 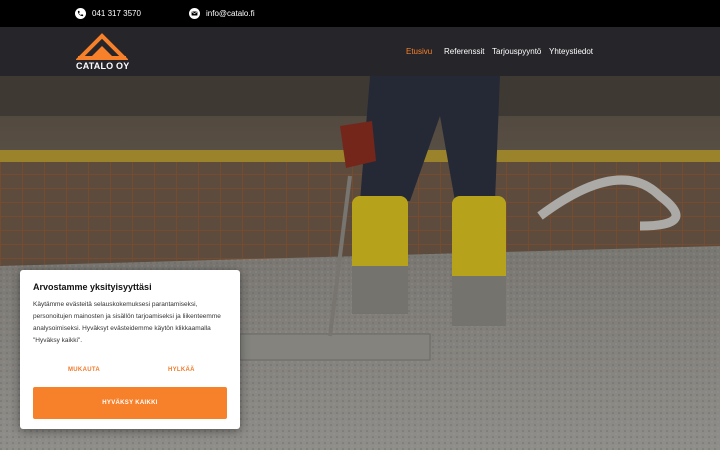 I want to click on phone-icon, so click(x=80, y=13).